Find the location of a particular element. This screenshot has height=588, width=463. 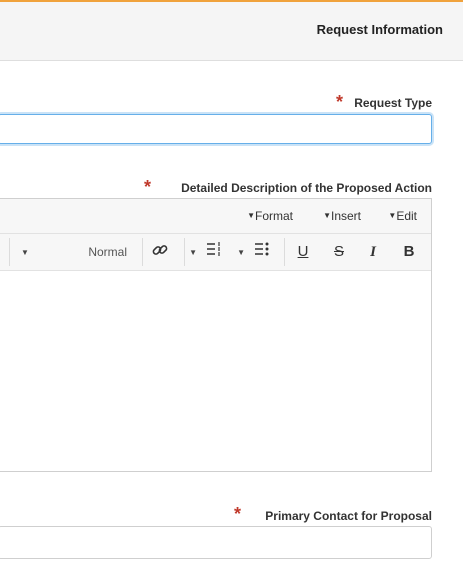

menu-edit-label: Edit is located at coordinates (406, 216).